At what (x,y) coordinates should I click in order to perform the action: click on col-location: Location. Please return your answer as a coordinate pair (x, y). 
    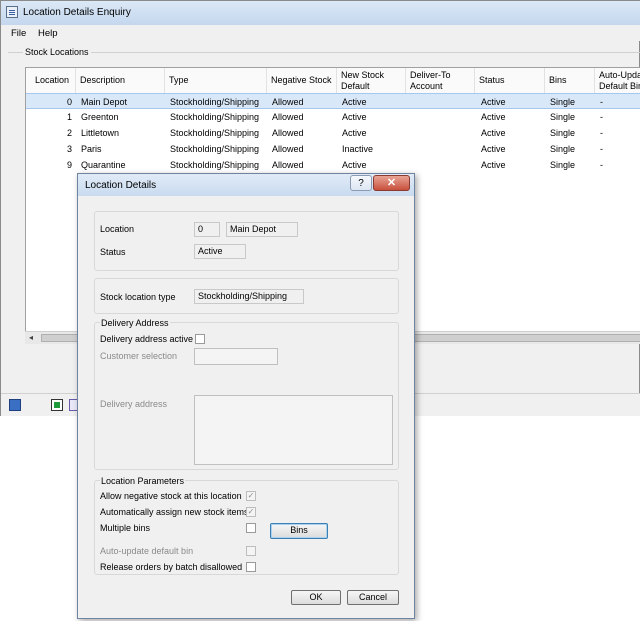
    Looking at the image, I should click on (51, 80).